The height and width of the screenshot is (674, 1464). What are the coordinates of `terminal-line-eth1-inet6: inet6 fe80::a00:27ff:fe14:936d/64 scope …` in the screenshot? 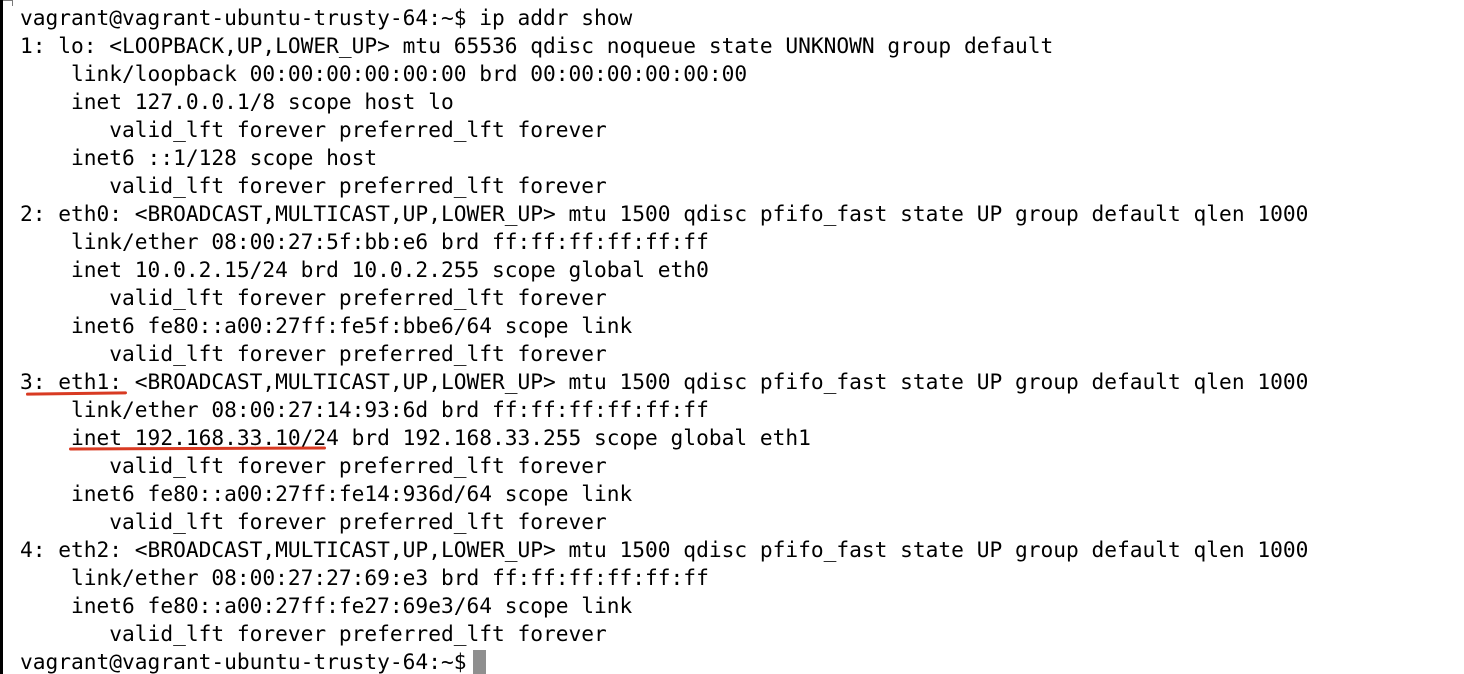 It's located at (326, 493).